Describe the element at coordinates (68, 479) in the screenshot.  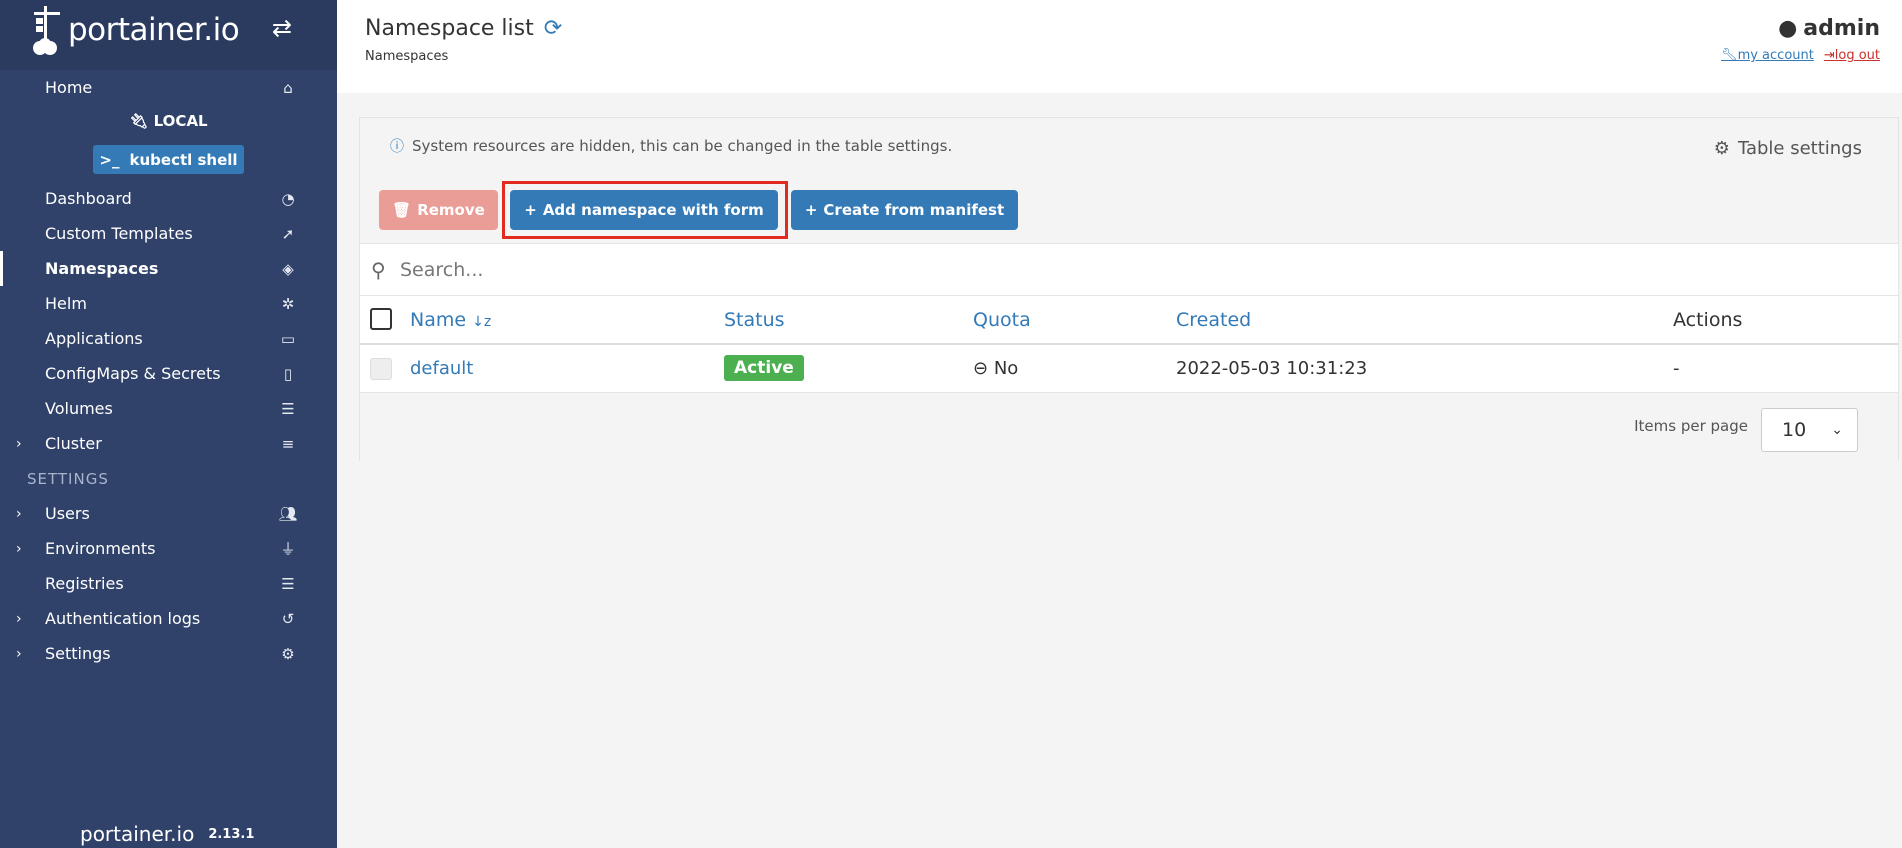
I see `settings-section-title: SETTINGS` at that location.